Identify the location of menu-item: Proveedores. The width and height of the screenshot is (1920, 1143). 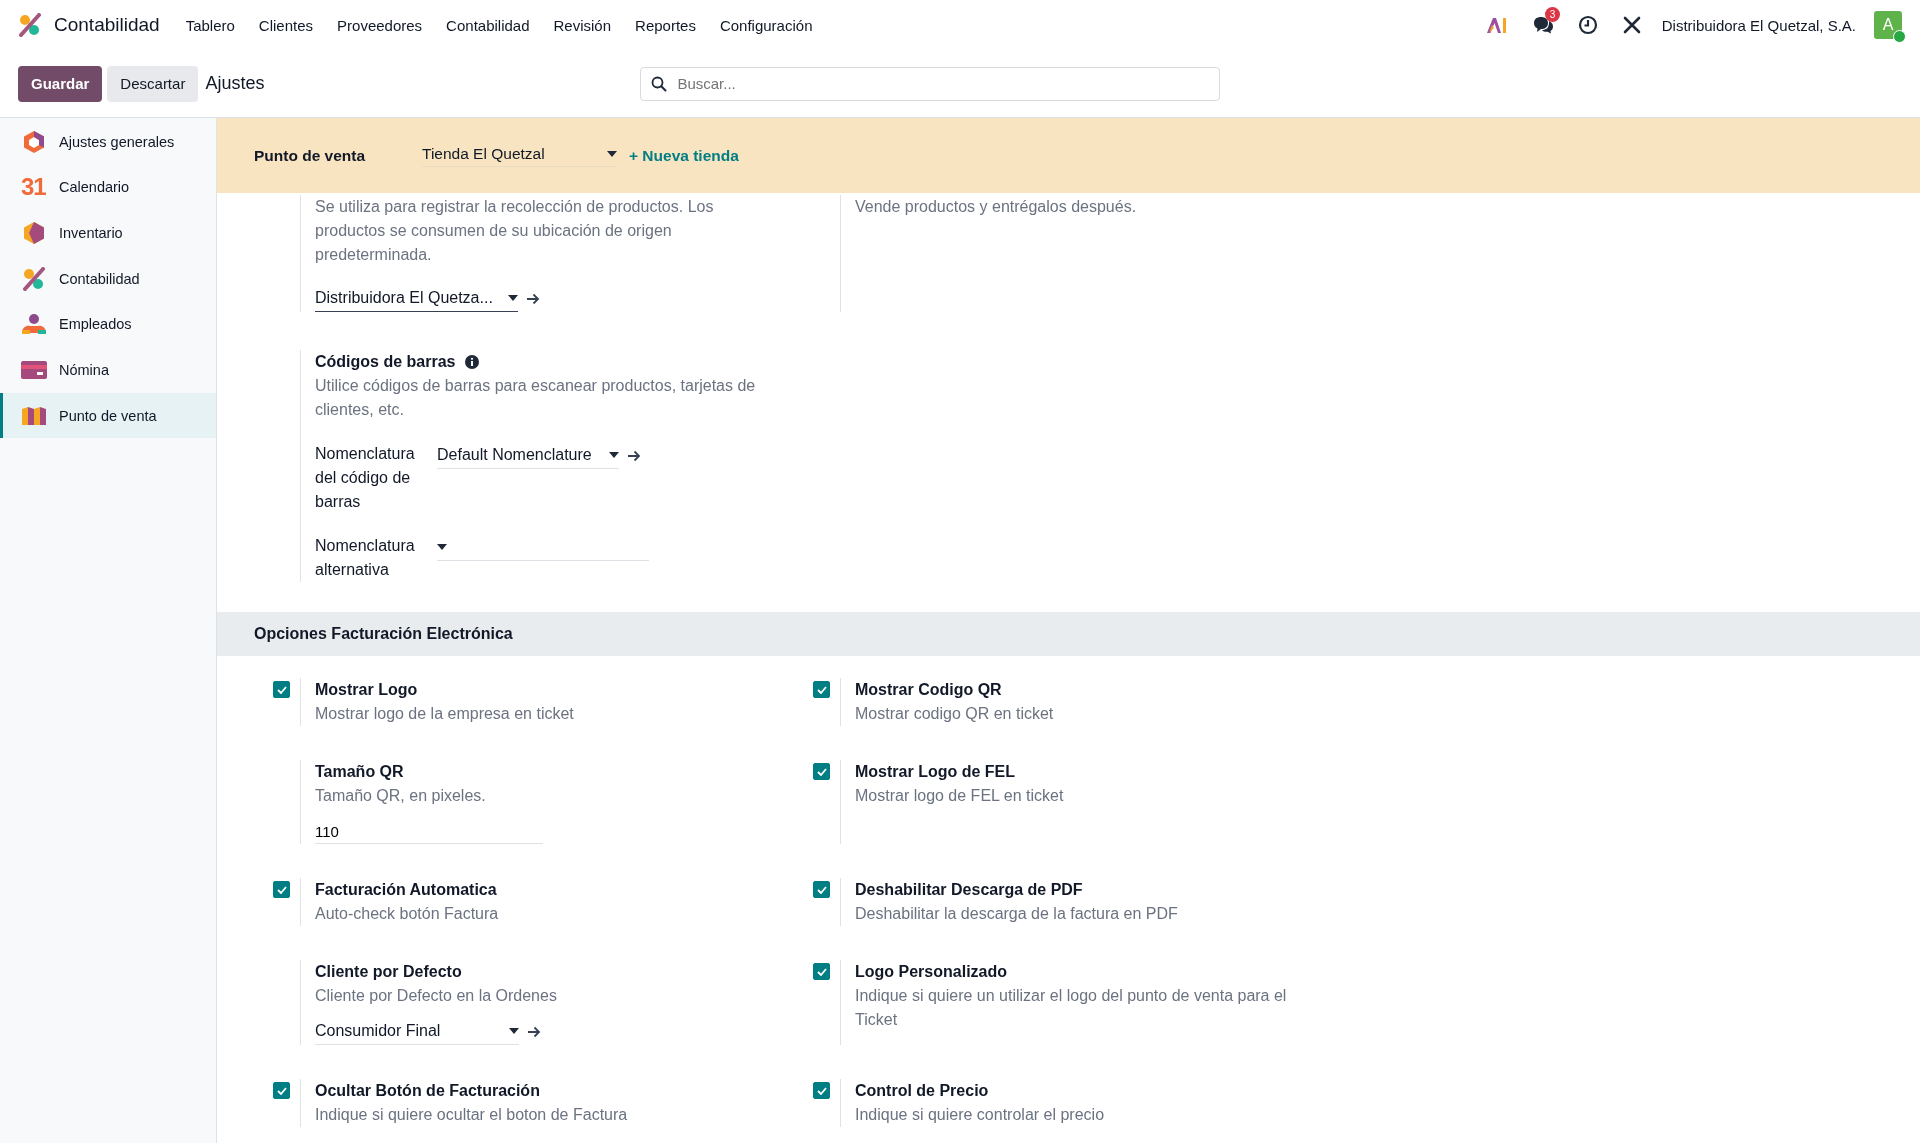
(380, 25).